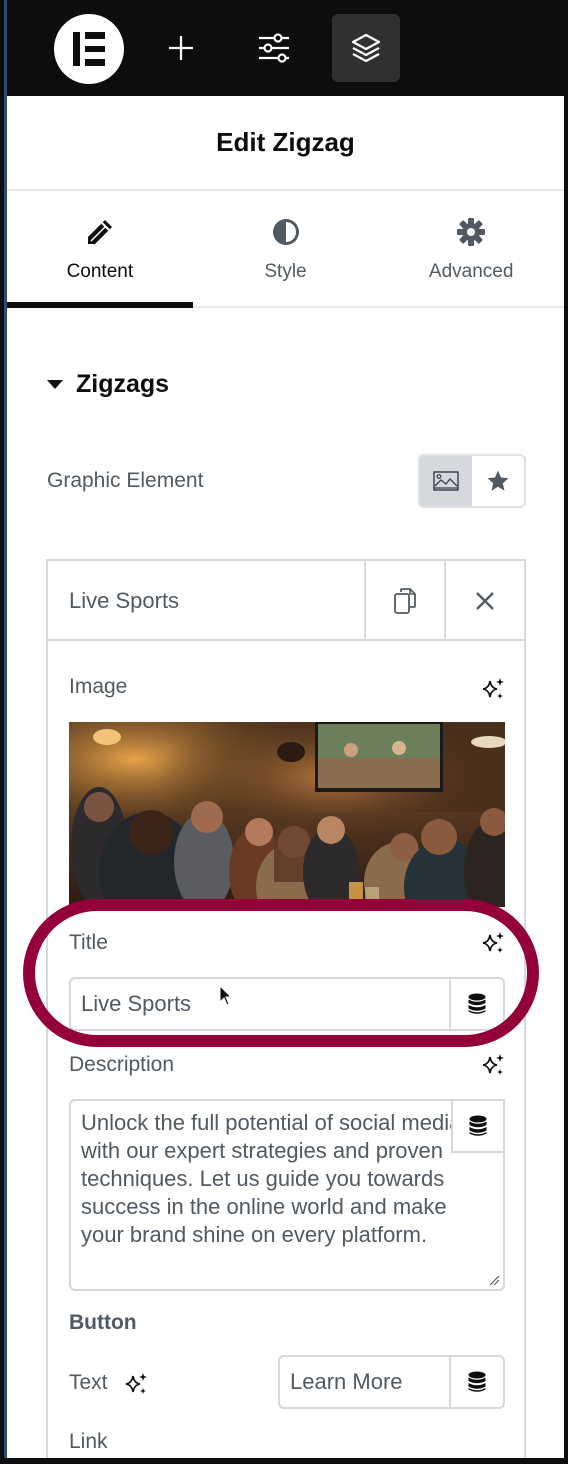 The width and height of the screenshot is (568, 1464). Describe the element at coordinates (103, 1322) in the screenshot. I see `button-heading: Button` at that location.